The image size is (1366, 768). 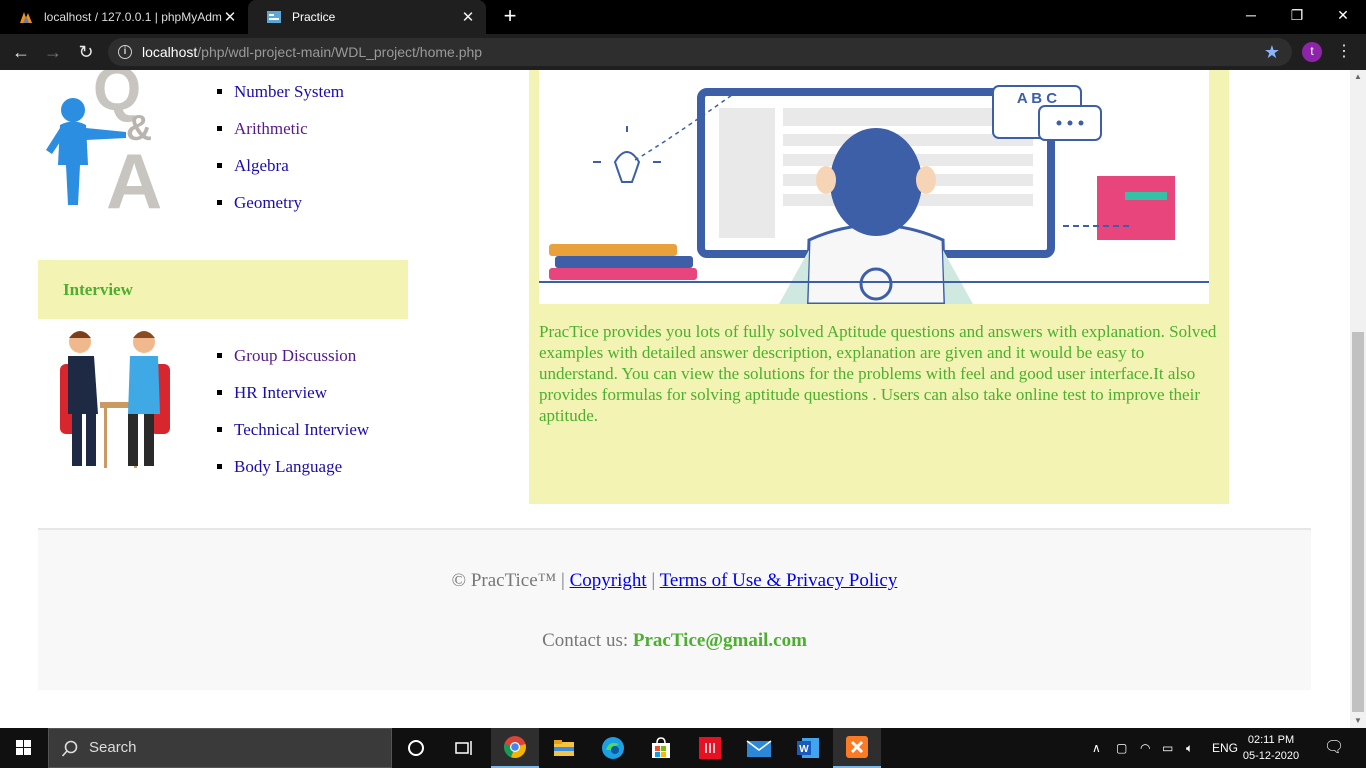 I want to click on topic-link-hr-interview: HR Interview, so click(x=280, y=392).